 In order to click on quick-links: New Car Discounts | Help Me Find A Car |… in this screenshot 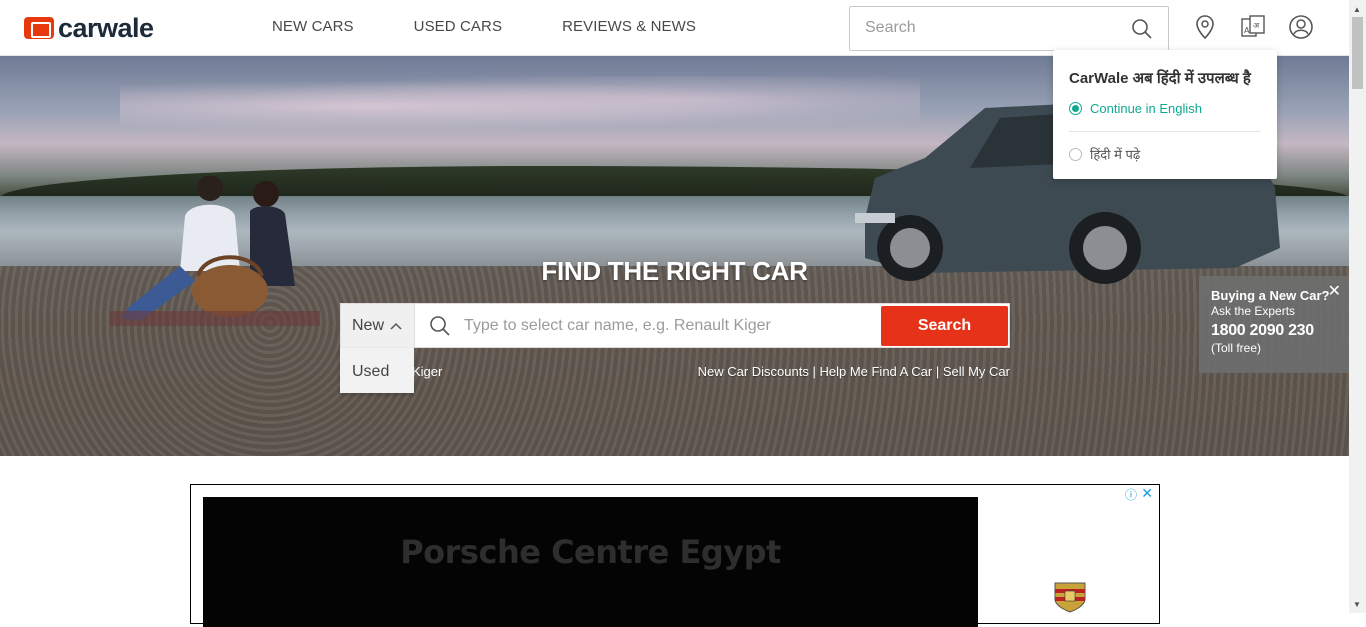, I will do `click(854, 371)`.